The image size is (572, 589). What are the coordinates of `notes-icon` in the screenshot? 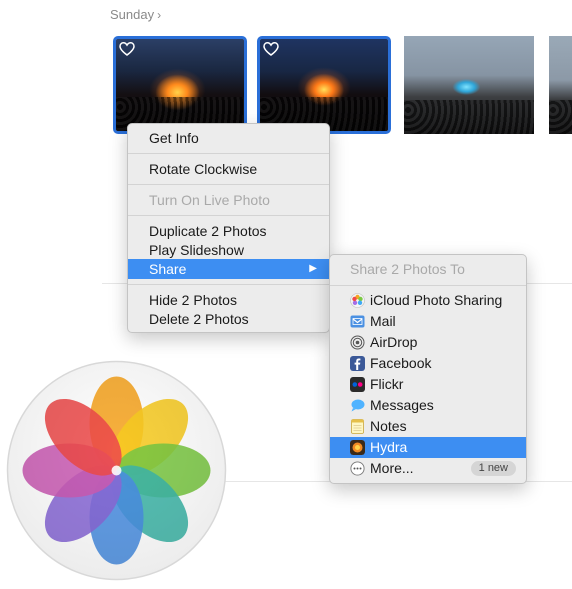 It's located at (357, 426).